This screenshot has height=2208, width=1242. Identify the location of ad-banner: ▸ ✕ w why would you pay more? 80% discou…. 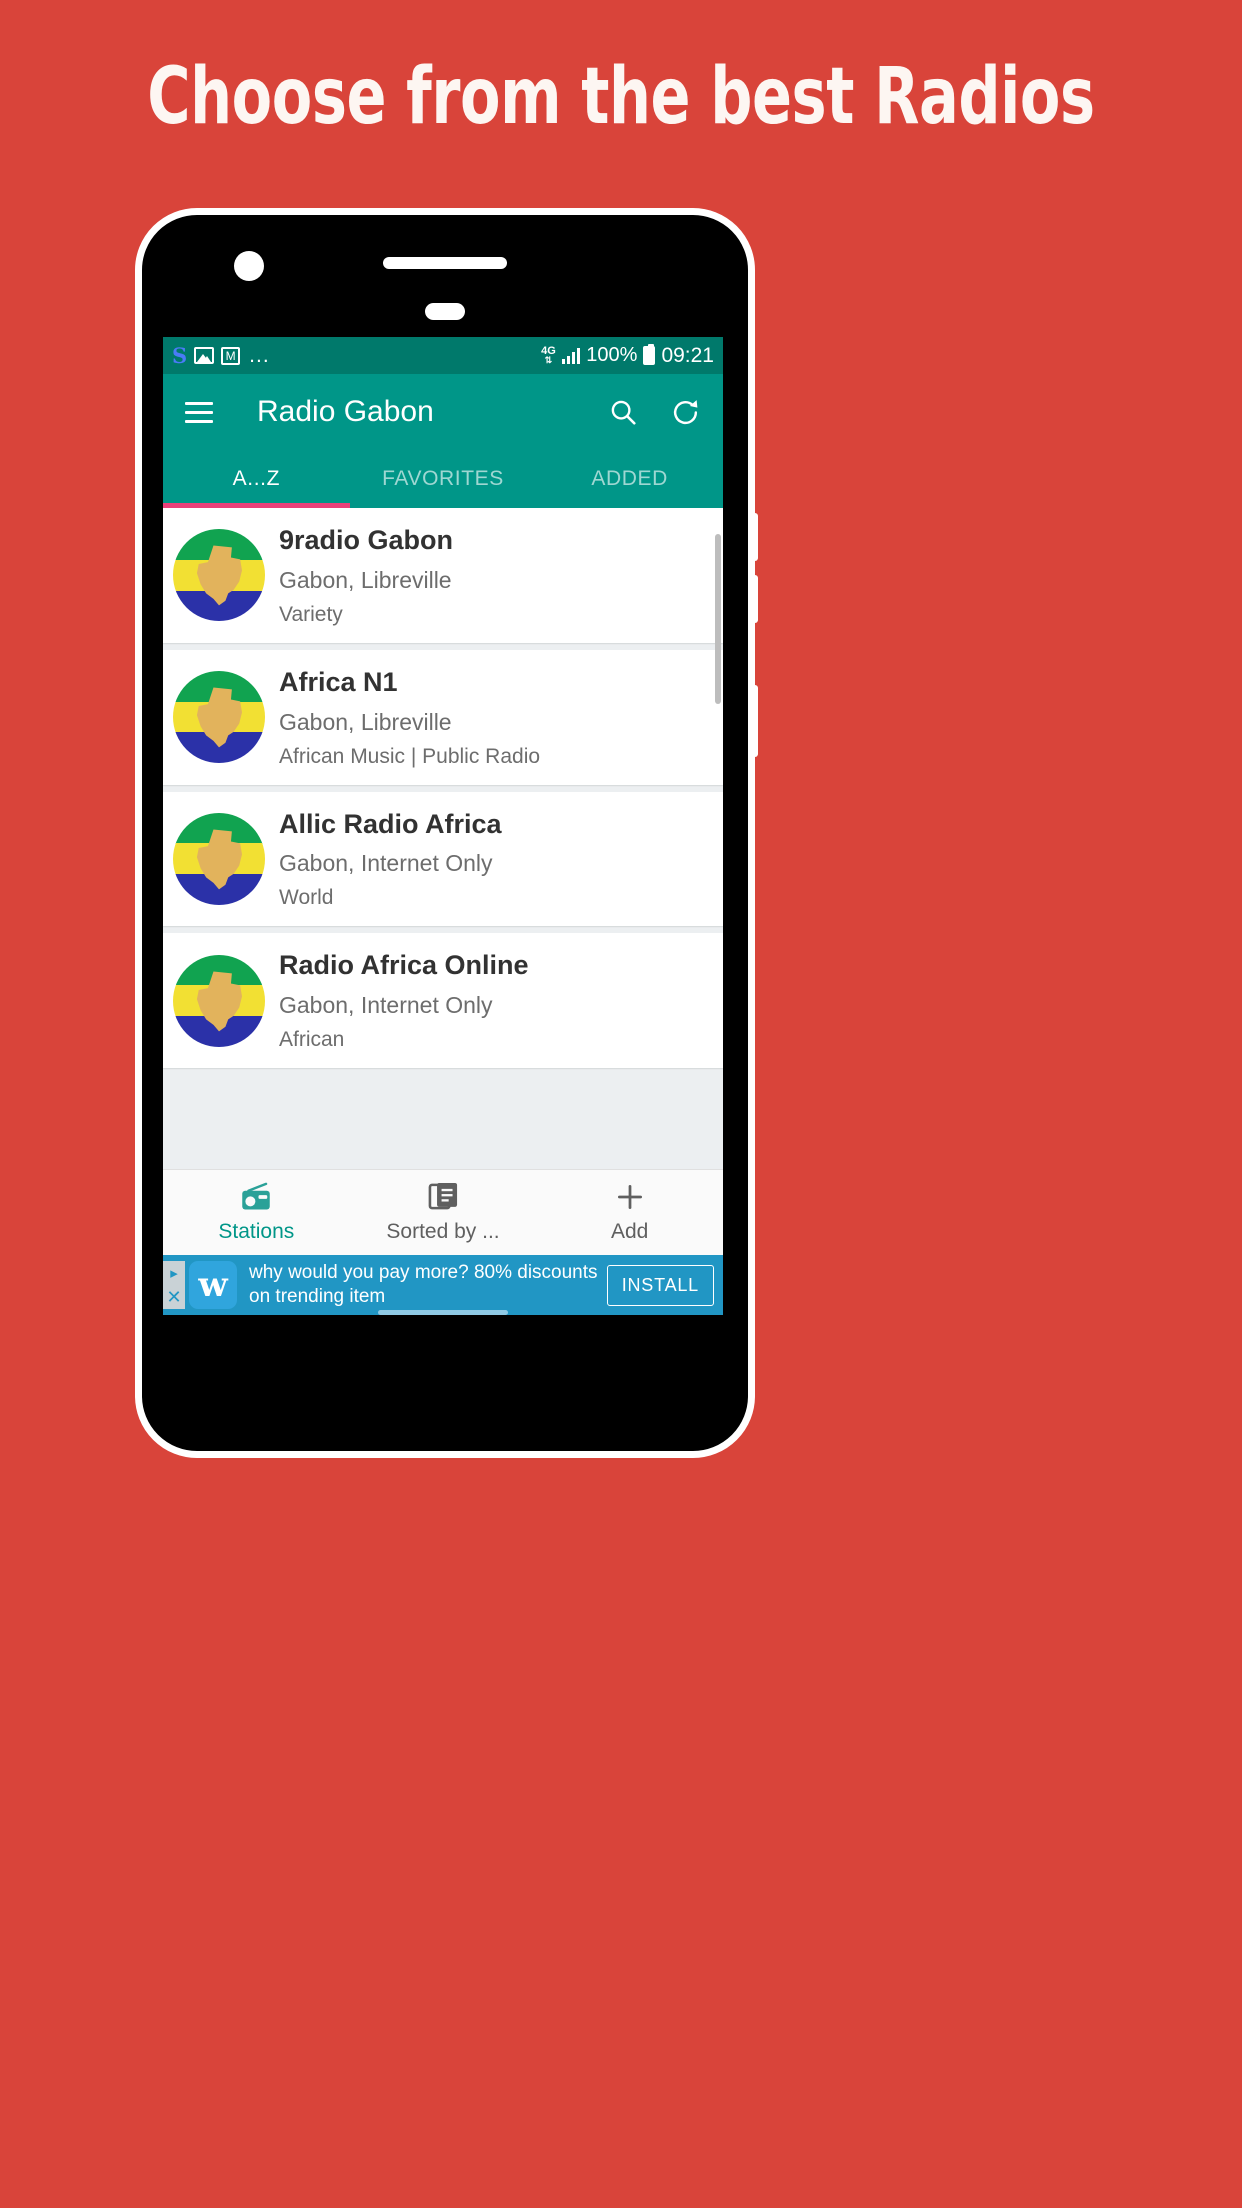
(443, 1285).